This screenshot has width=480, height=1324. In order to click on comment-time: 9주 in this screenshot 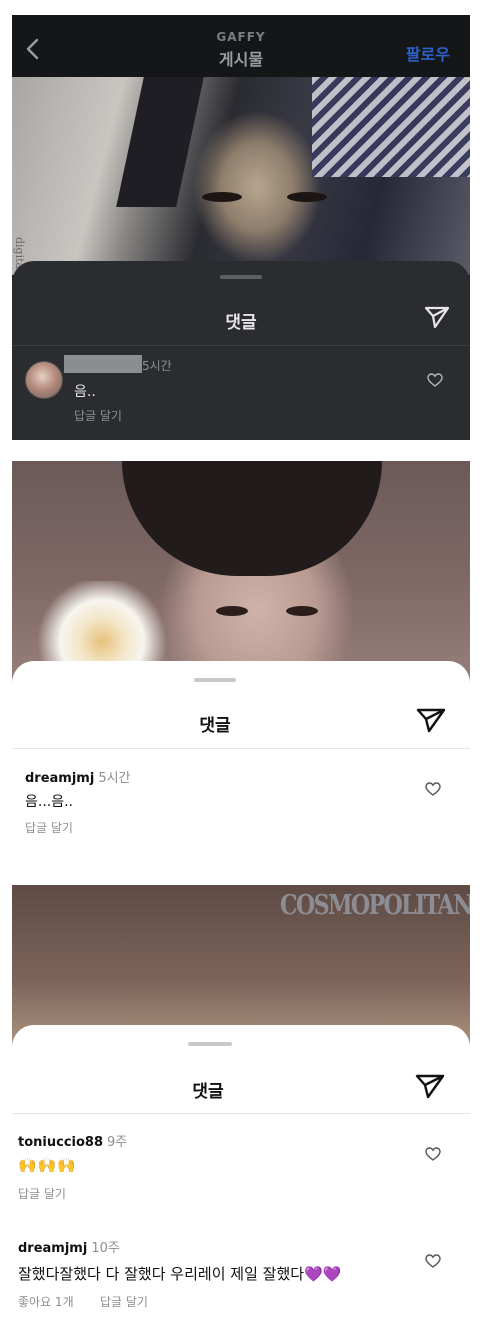, I will do `click(117, 1142)`.